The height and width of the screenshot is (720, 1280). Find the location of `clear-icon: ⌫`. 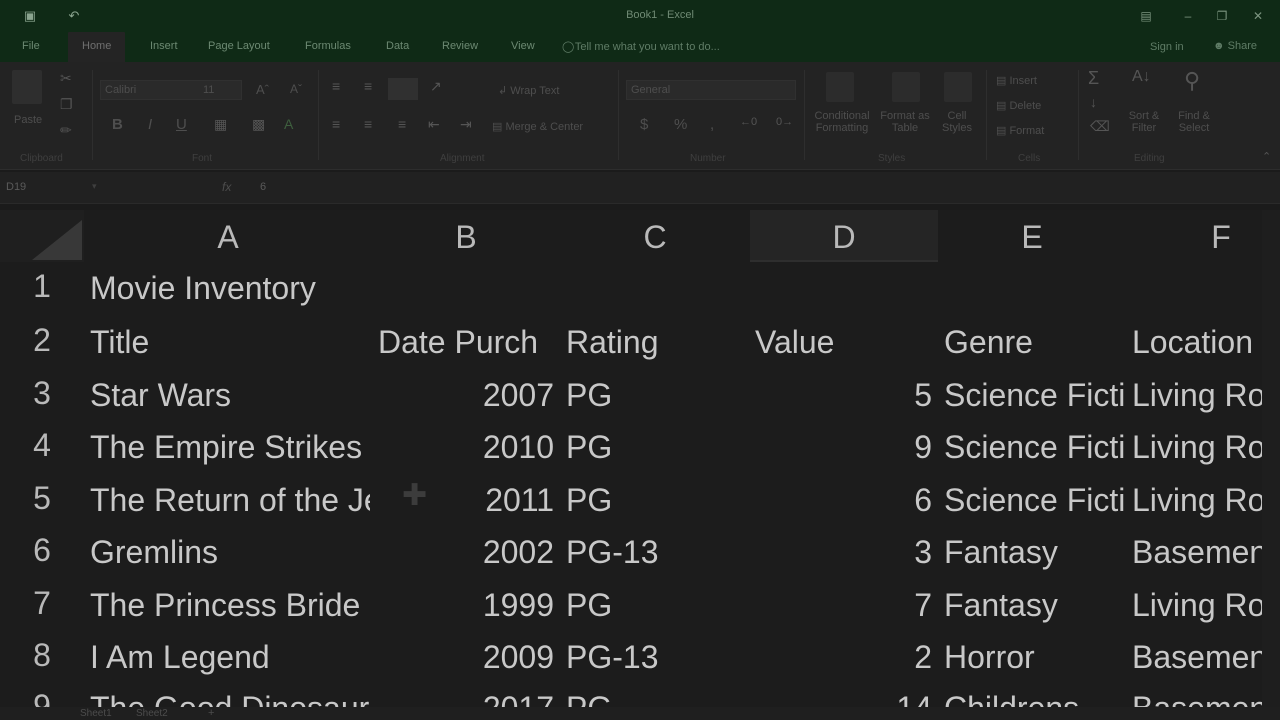

clear-icon: ⌫ is located at coordinates (1100, 126).